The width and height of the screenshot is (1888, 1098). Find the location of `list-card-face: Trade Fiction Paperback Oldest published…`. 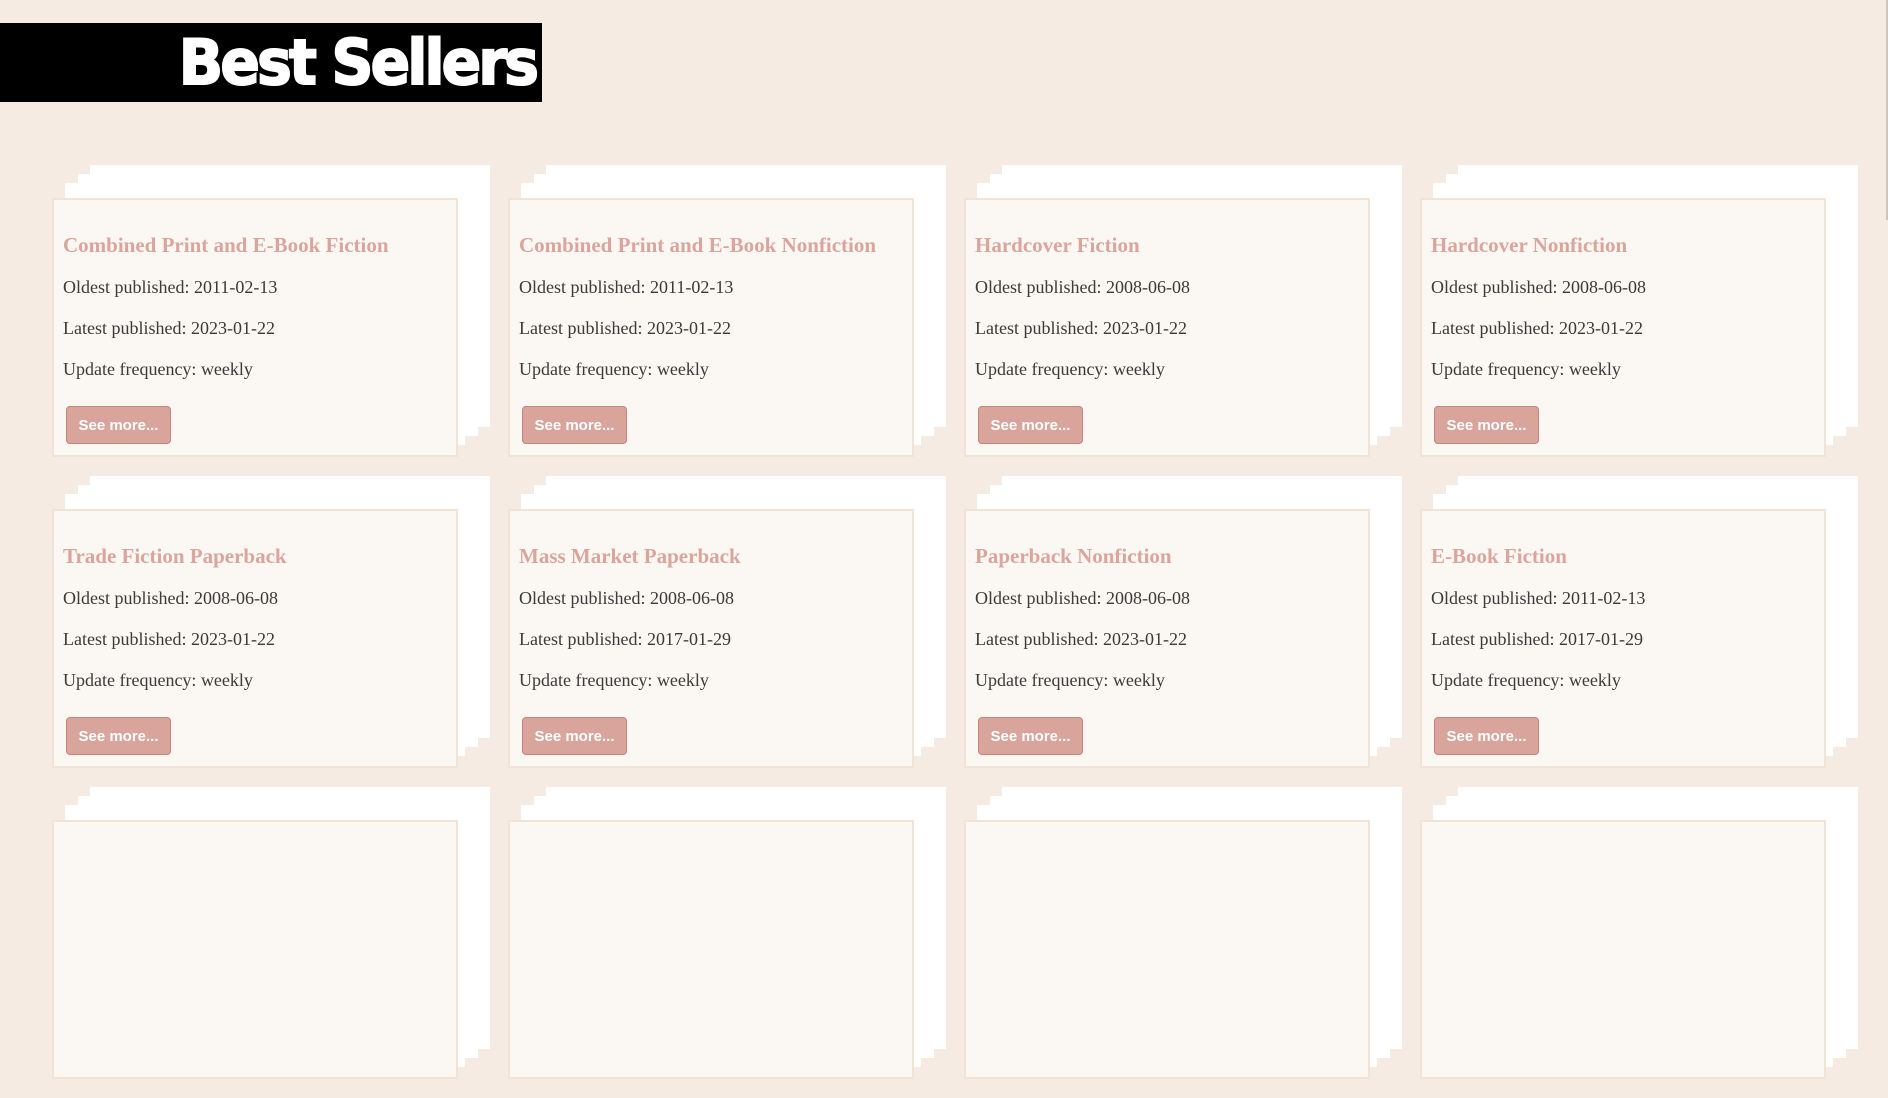

list-card-face: Trade Fiction Paperback Oldest published… is located at coordinates (255, 638).